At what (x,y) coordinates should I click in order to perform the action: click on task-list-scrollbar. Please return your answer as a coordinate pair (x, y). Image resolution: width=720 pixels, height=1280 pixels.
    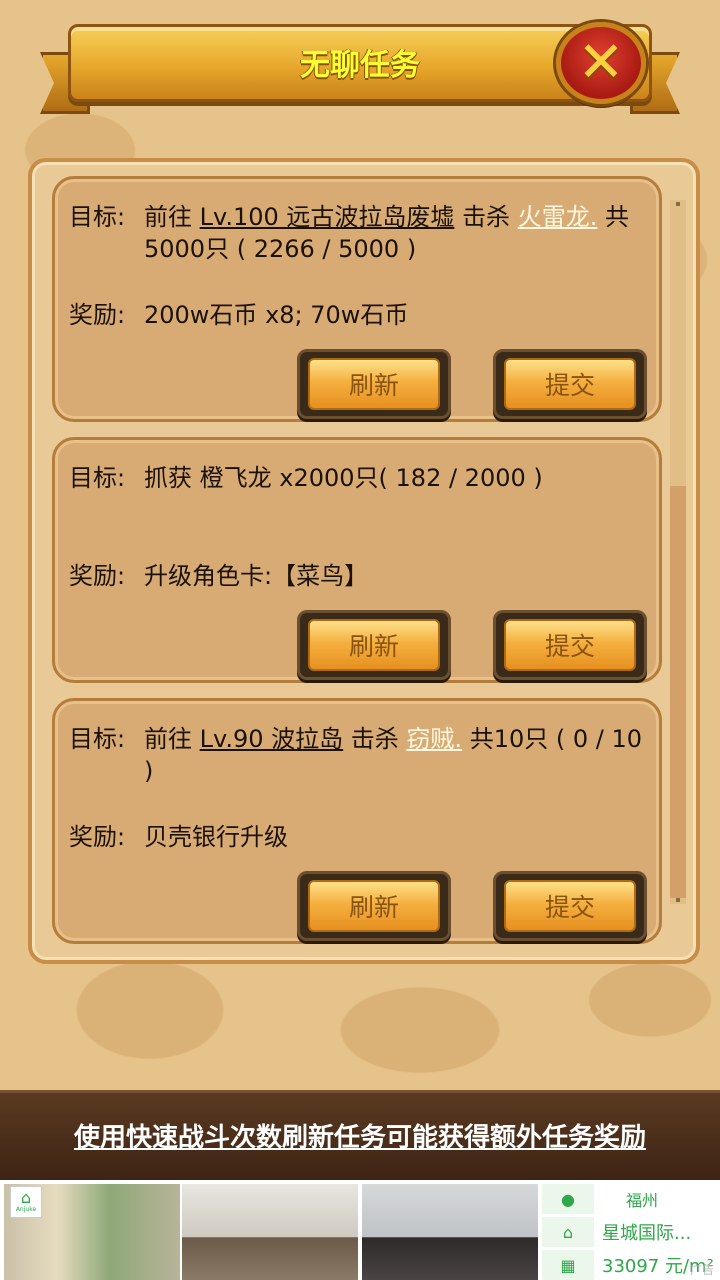
    Looking at the image, I should click on (678, 552).